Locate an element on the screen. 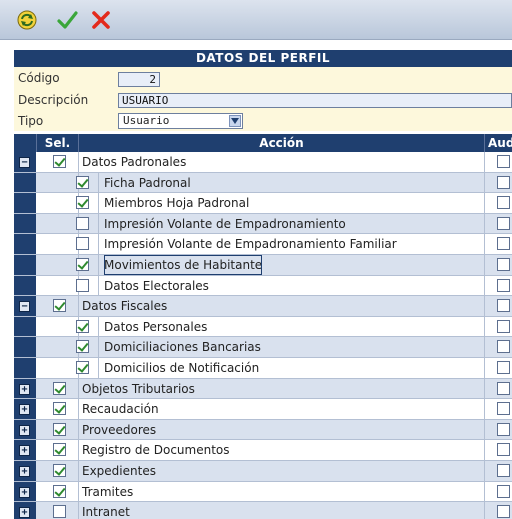 The height and width of the screenshot is (519, 512). action-label: Impresión Volante de Empadronamiento is located at coordinates (225, 223).